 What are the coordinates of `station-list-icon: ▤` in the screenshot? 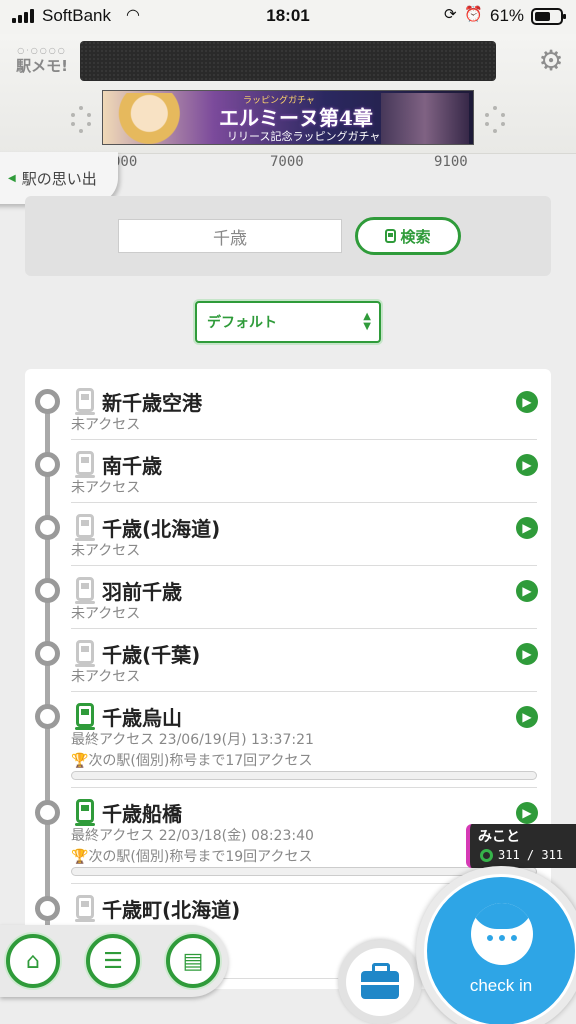 It's located at (193, 961).